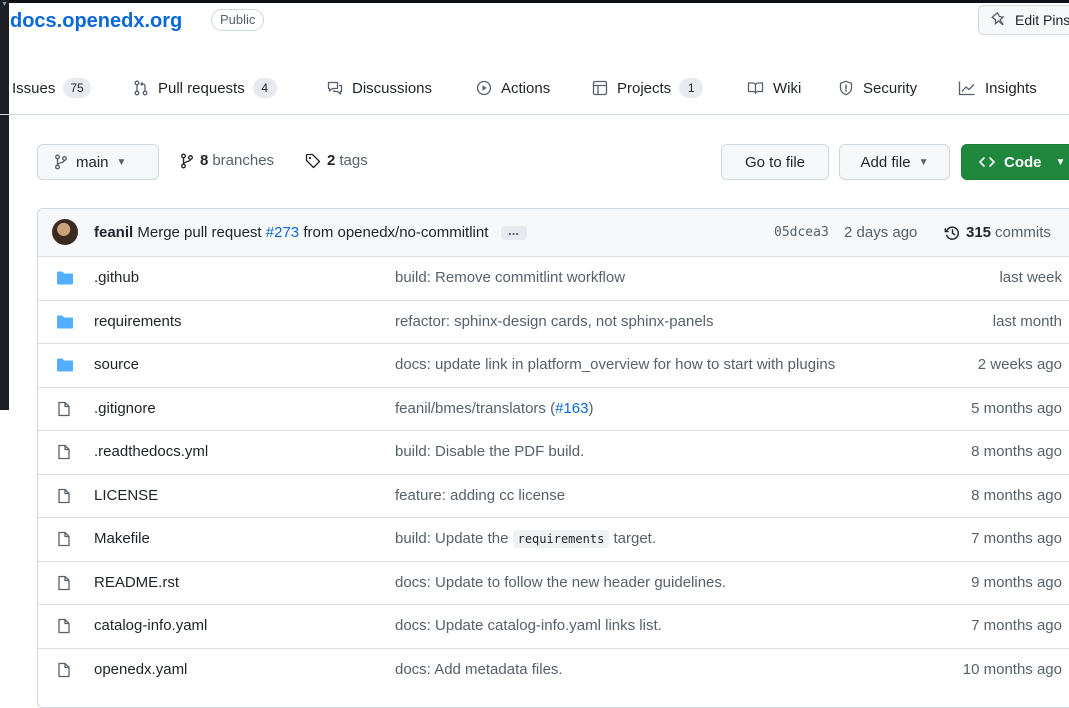 The height and width of the screenshot is (708, 1069). What do you see at coordinates (966, 88) in the screenshot?
I see `graph-icon` at bounding box center [966, 88].